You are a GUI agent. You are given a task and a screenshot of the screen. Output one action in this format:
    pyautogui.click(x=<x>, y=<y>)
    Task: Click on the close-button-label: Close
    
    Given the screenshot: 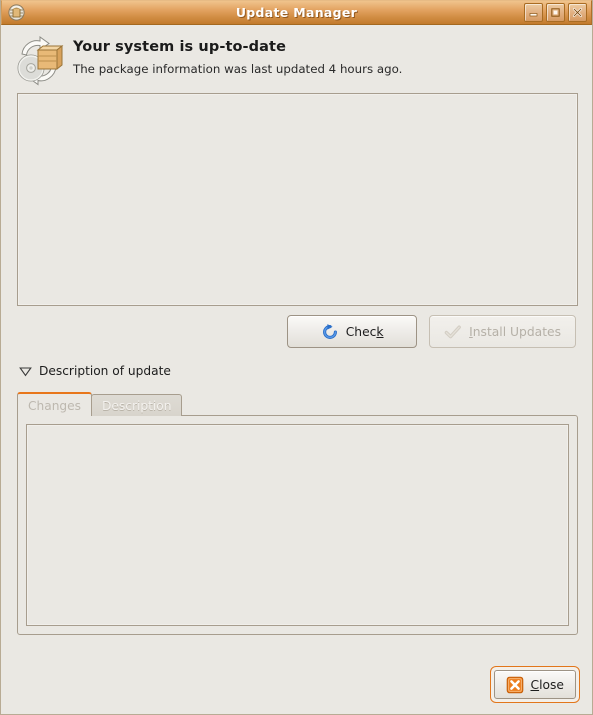 What is the action you would take?
    pyautogui.click(x=547, y=684)
    